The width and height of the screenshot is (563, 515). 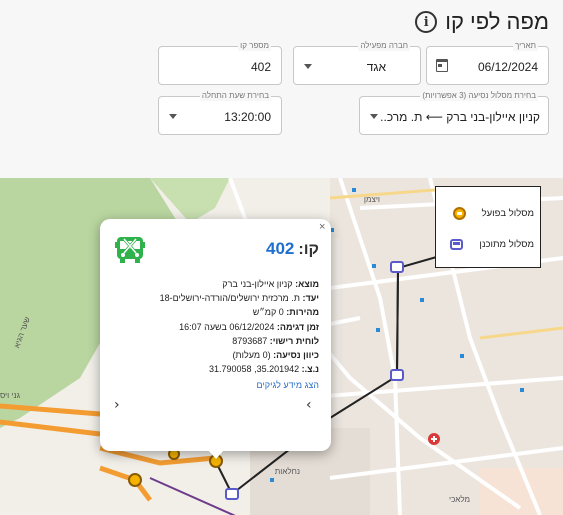 I want to click on page-header: מפה לפי קו i, so click(x=482, y=22).